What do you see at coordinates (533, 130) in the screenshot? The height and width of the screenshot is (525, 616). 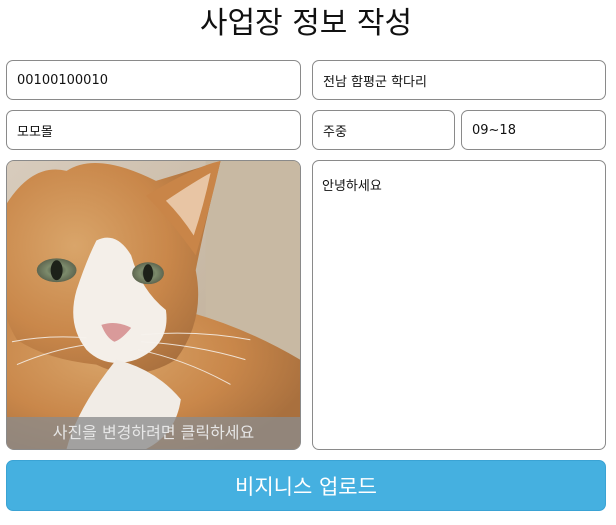 I see `business-hours-field` at bounding box center [533, 130].